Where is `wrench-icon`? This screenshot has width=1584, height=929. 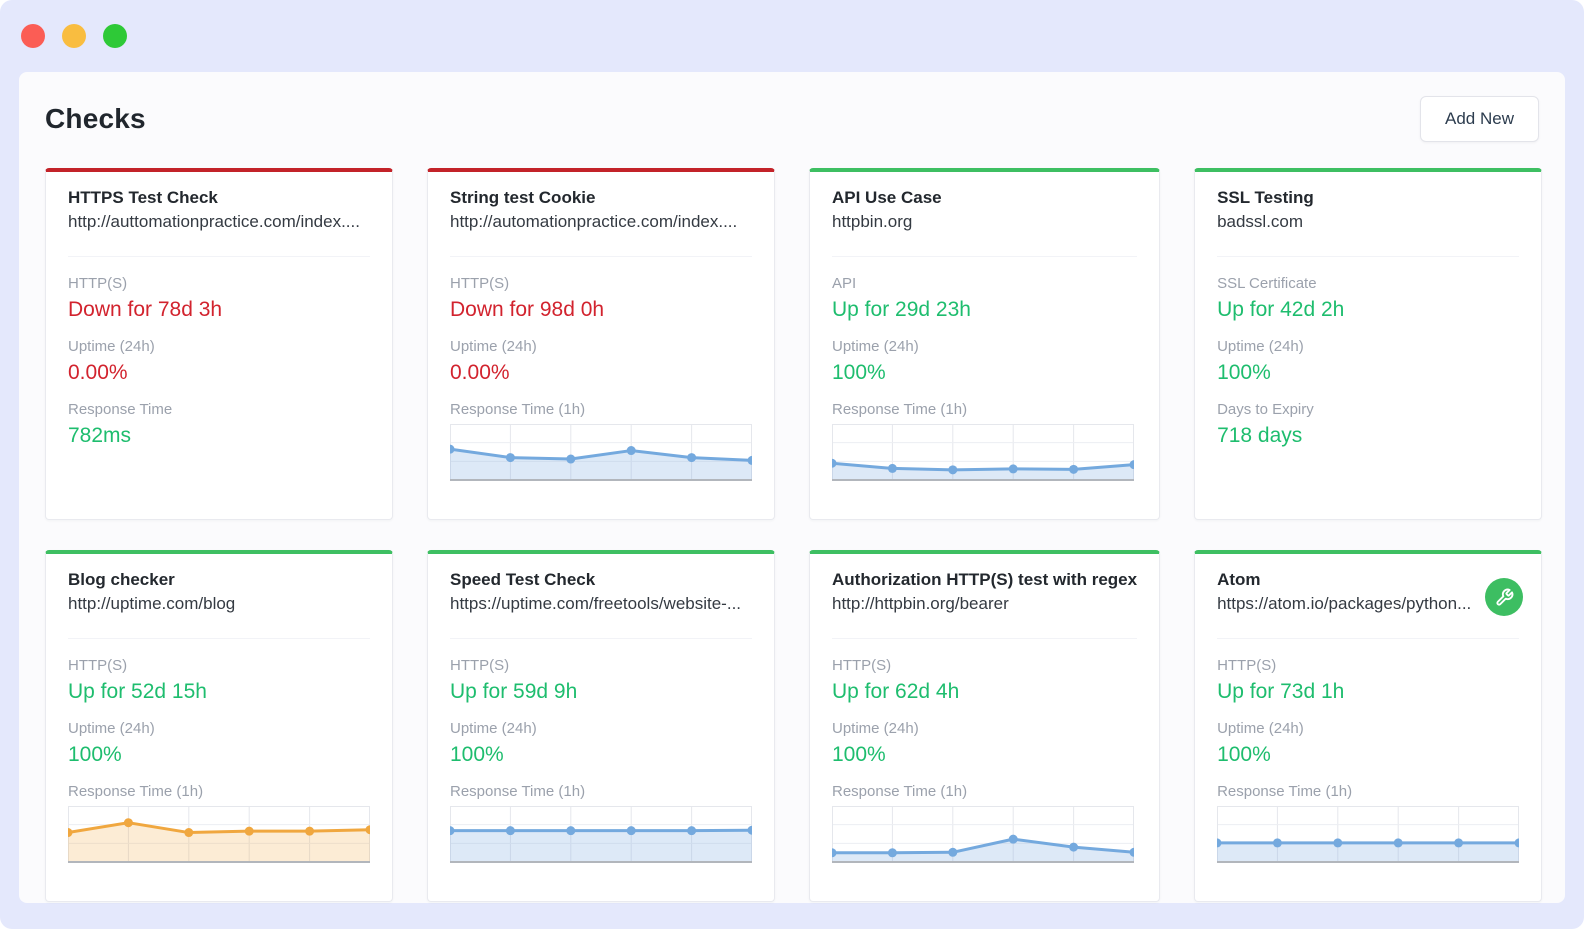 wrench-icon is located at coordinates (1504, 597).